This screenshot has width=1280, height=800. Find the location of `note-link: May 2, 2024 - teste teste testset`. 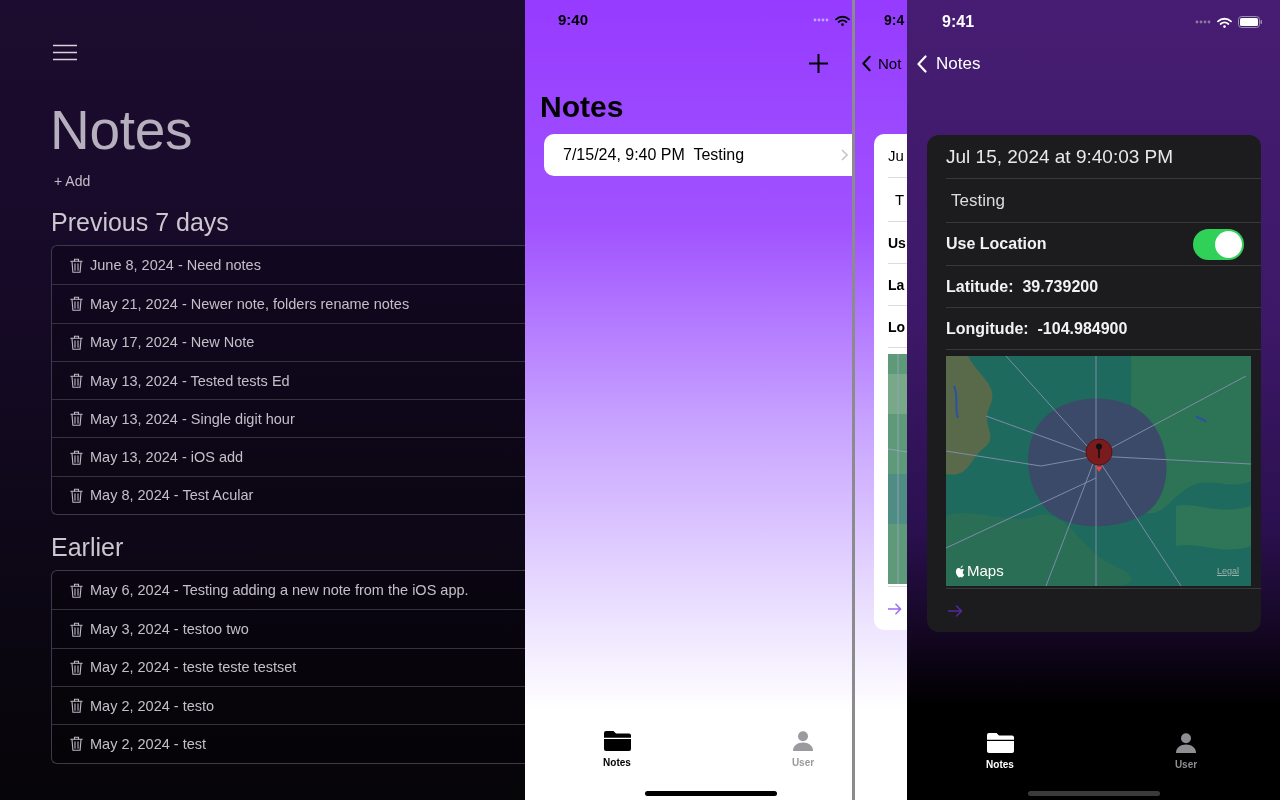

note-link: May 2, 2024 - teste teste testset is located at coordinates (193, 667).